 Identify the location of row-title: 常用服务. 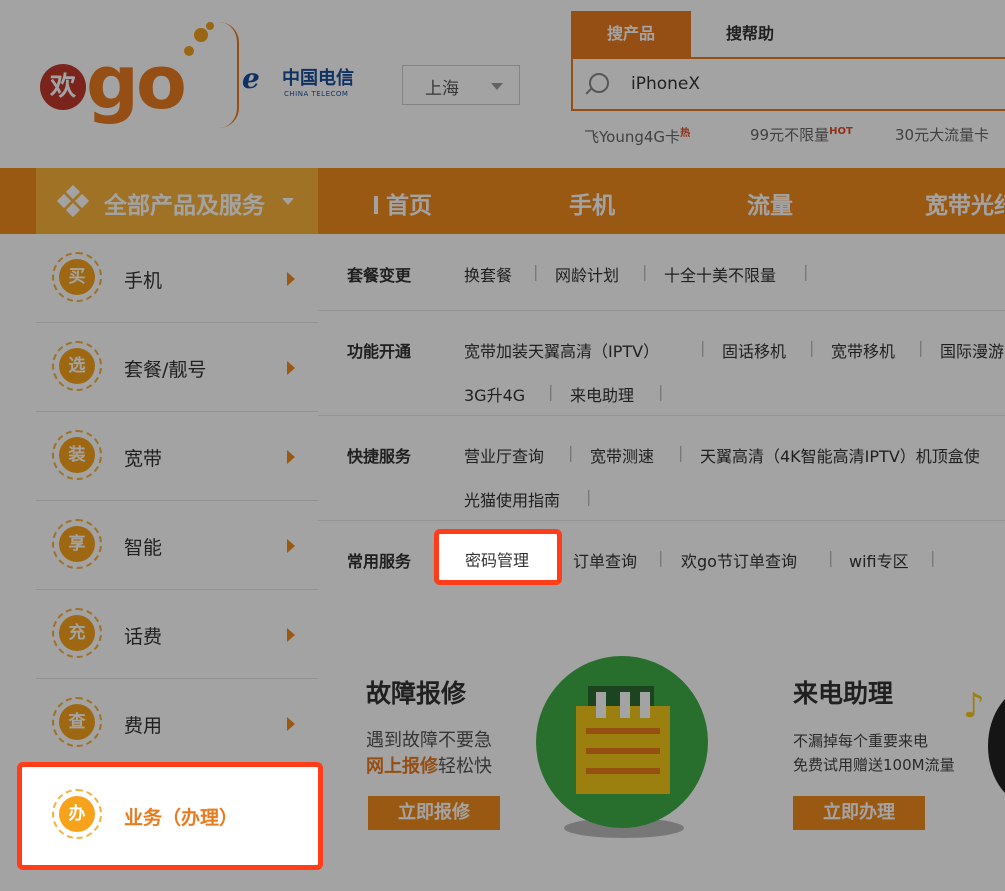
(379, 561).